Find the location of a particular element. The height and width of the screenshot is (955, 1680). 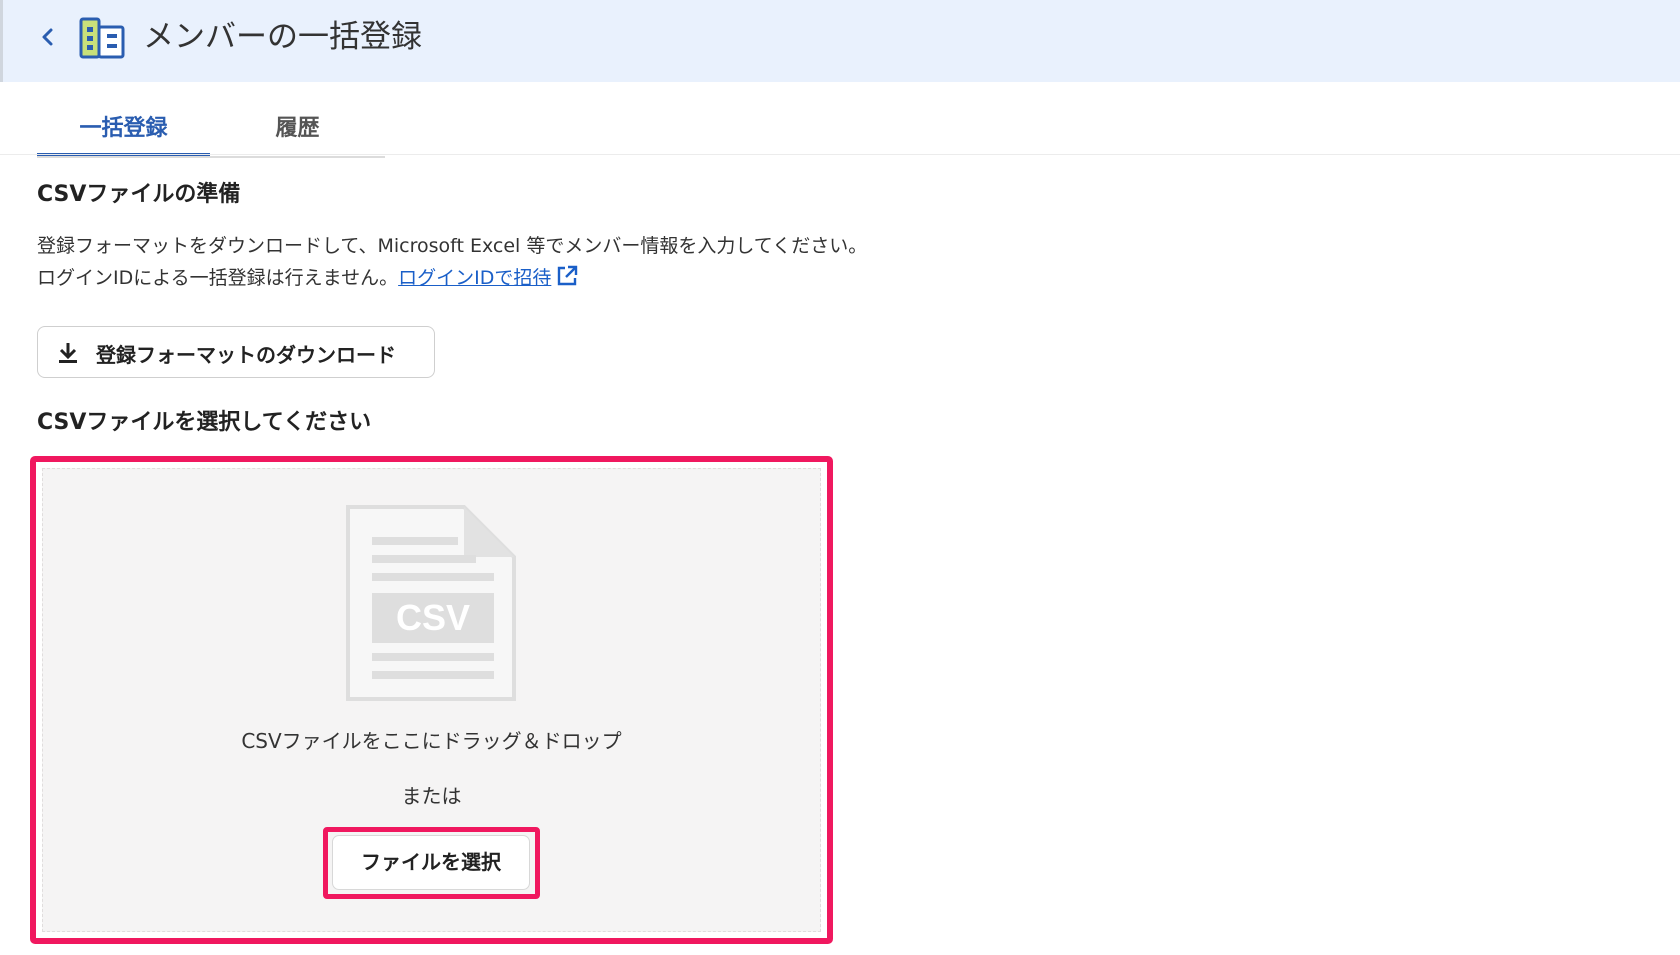

download-icon is located at coordinates (68, 355).